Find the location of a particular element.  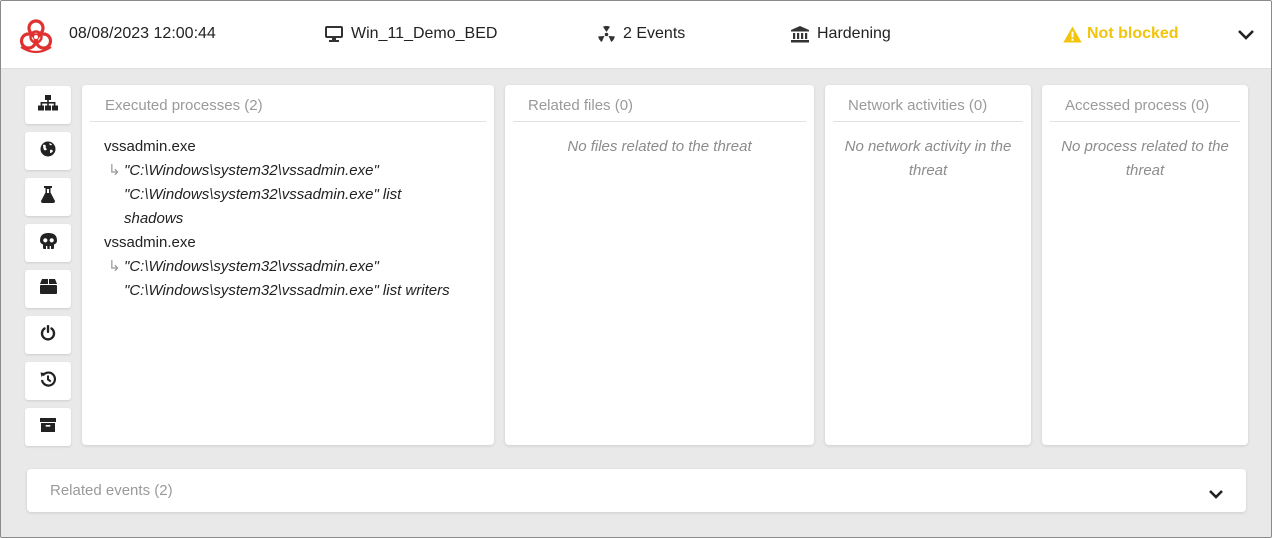

related-events-title: Related events (2) is located at coordinates (111, 490).